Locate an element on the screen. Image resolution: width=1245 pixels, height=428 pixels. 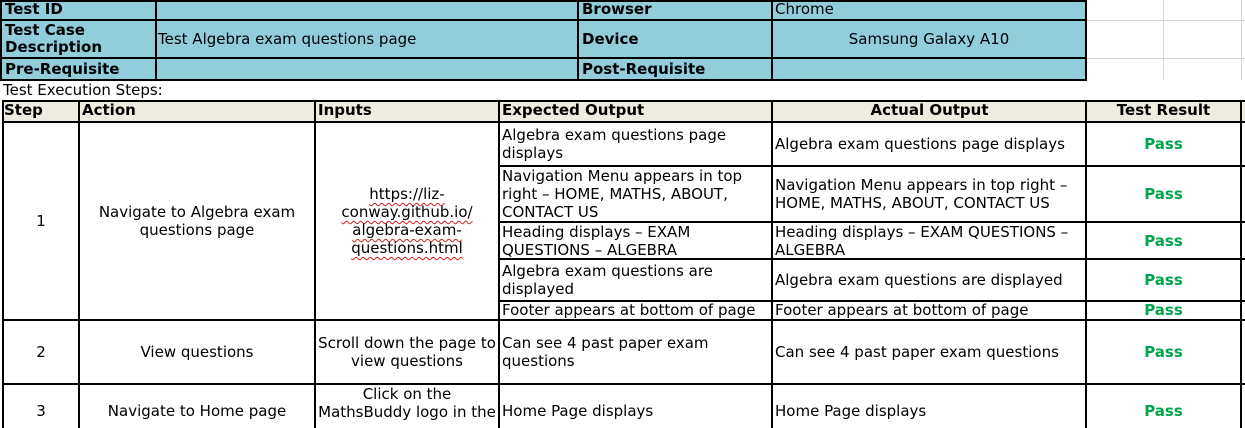
step-number: 1 is located at coordinates (41, 221).